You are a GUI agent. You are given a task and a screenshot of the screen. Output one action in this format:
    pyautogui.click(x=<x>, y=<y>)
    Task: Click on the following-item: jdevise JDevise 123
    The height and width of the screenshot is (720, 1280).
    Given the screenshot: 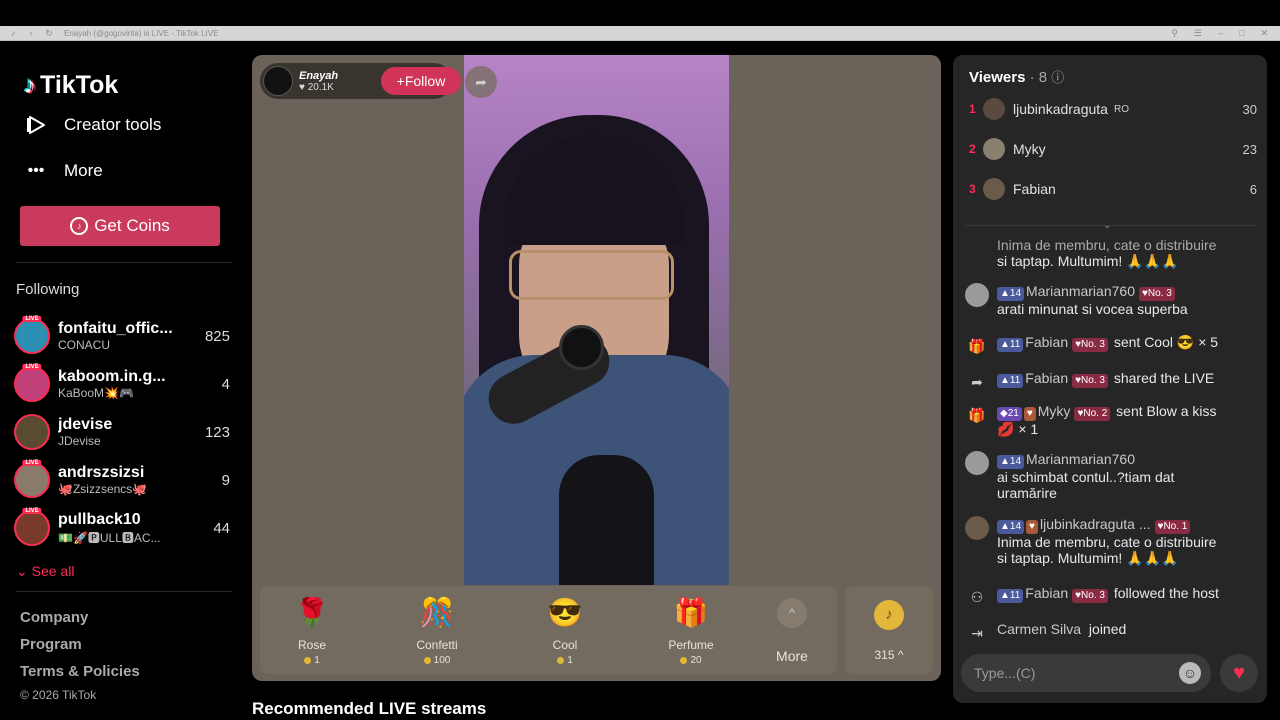 What is the action you would take?
    pyautogui.click(x=122, y=432)
    